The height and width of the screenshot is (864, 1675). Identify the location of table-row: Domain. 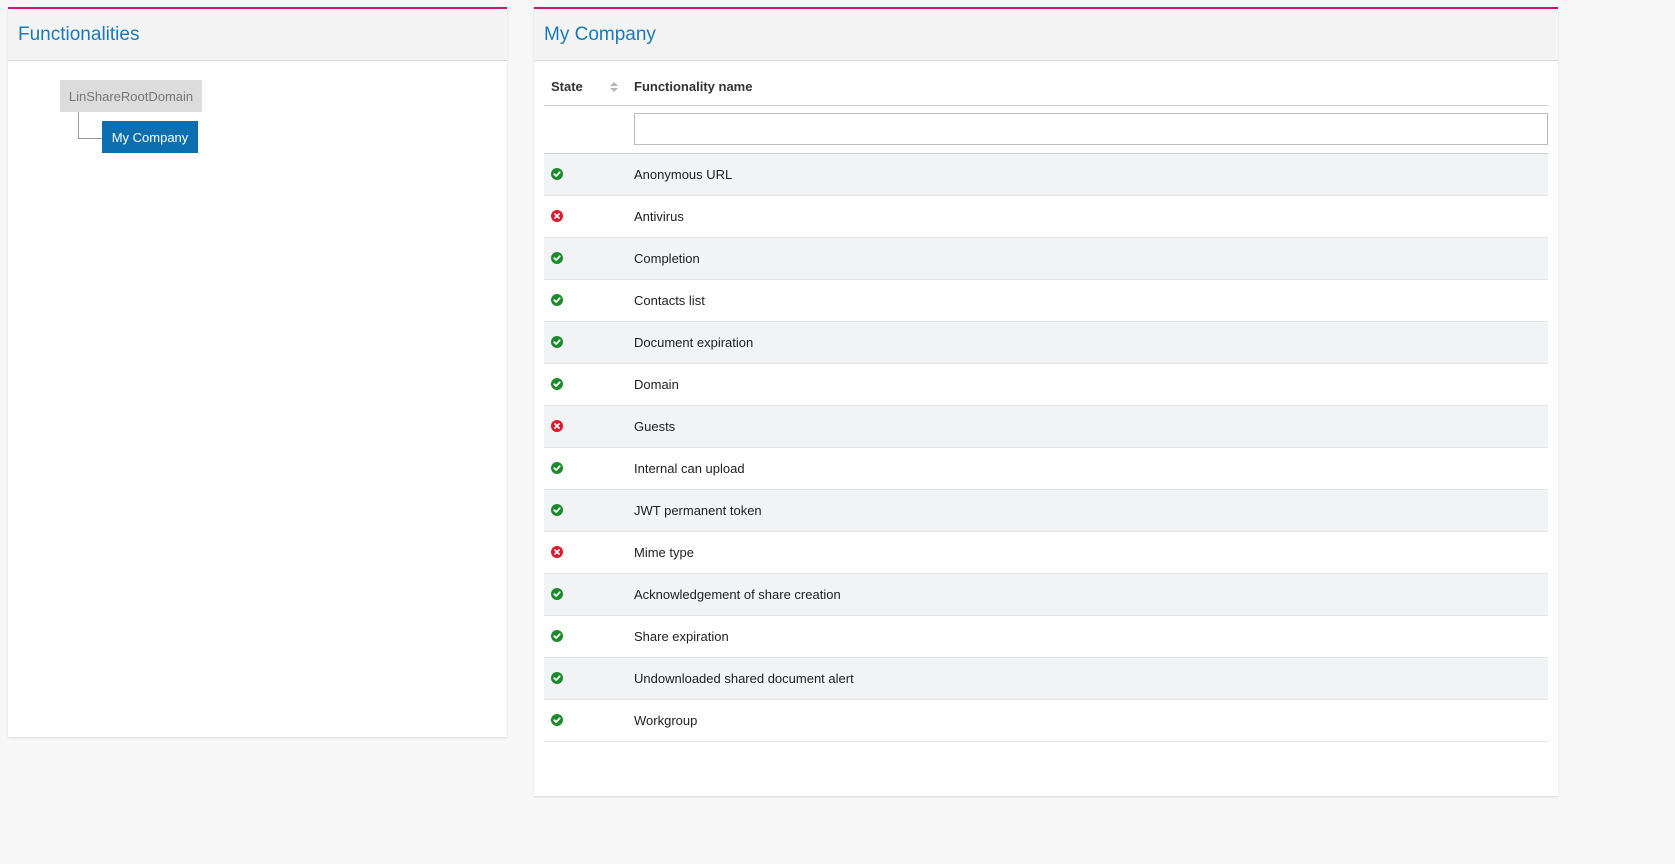
(1046, 384).